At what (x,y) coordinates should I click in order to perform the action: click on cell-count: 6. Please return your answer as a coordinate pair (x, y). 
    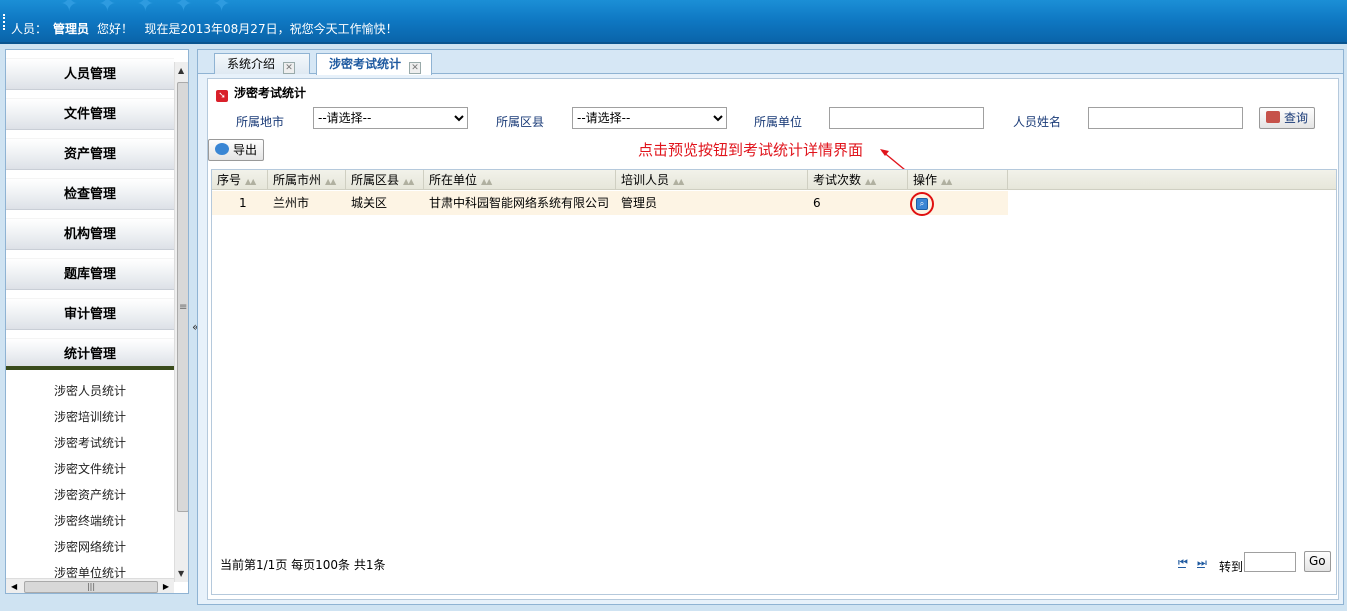
    Looking at the image, I should click on (817, 203).